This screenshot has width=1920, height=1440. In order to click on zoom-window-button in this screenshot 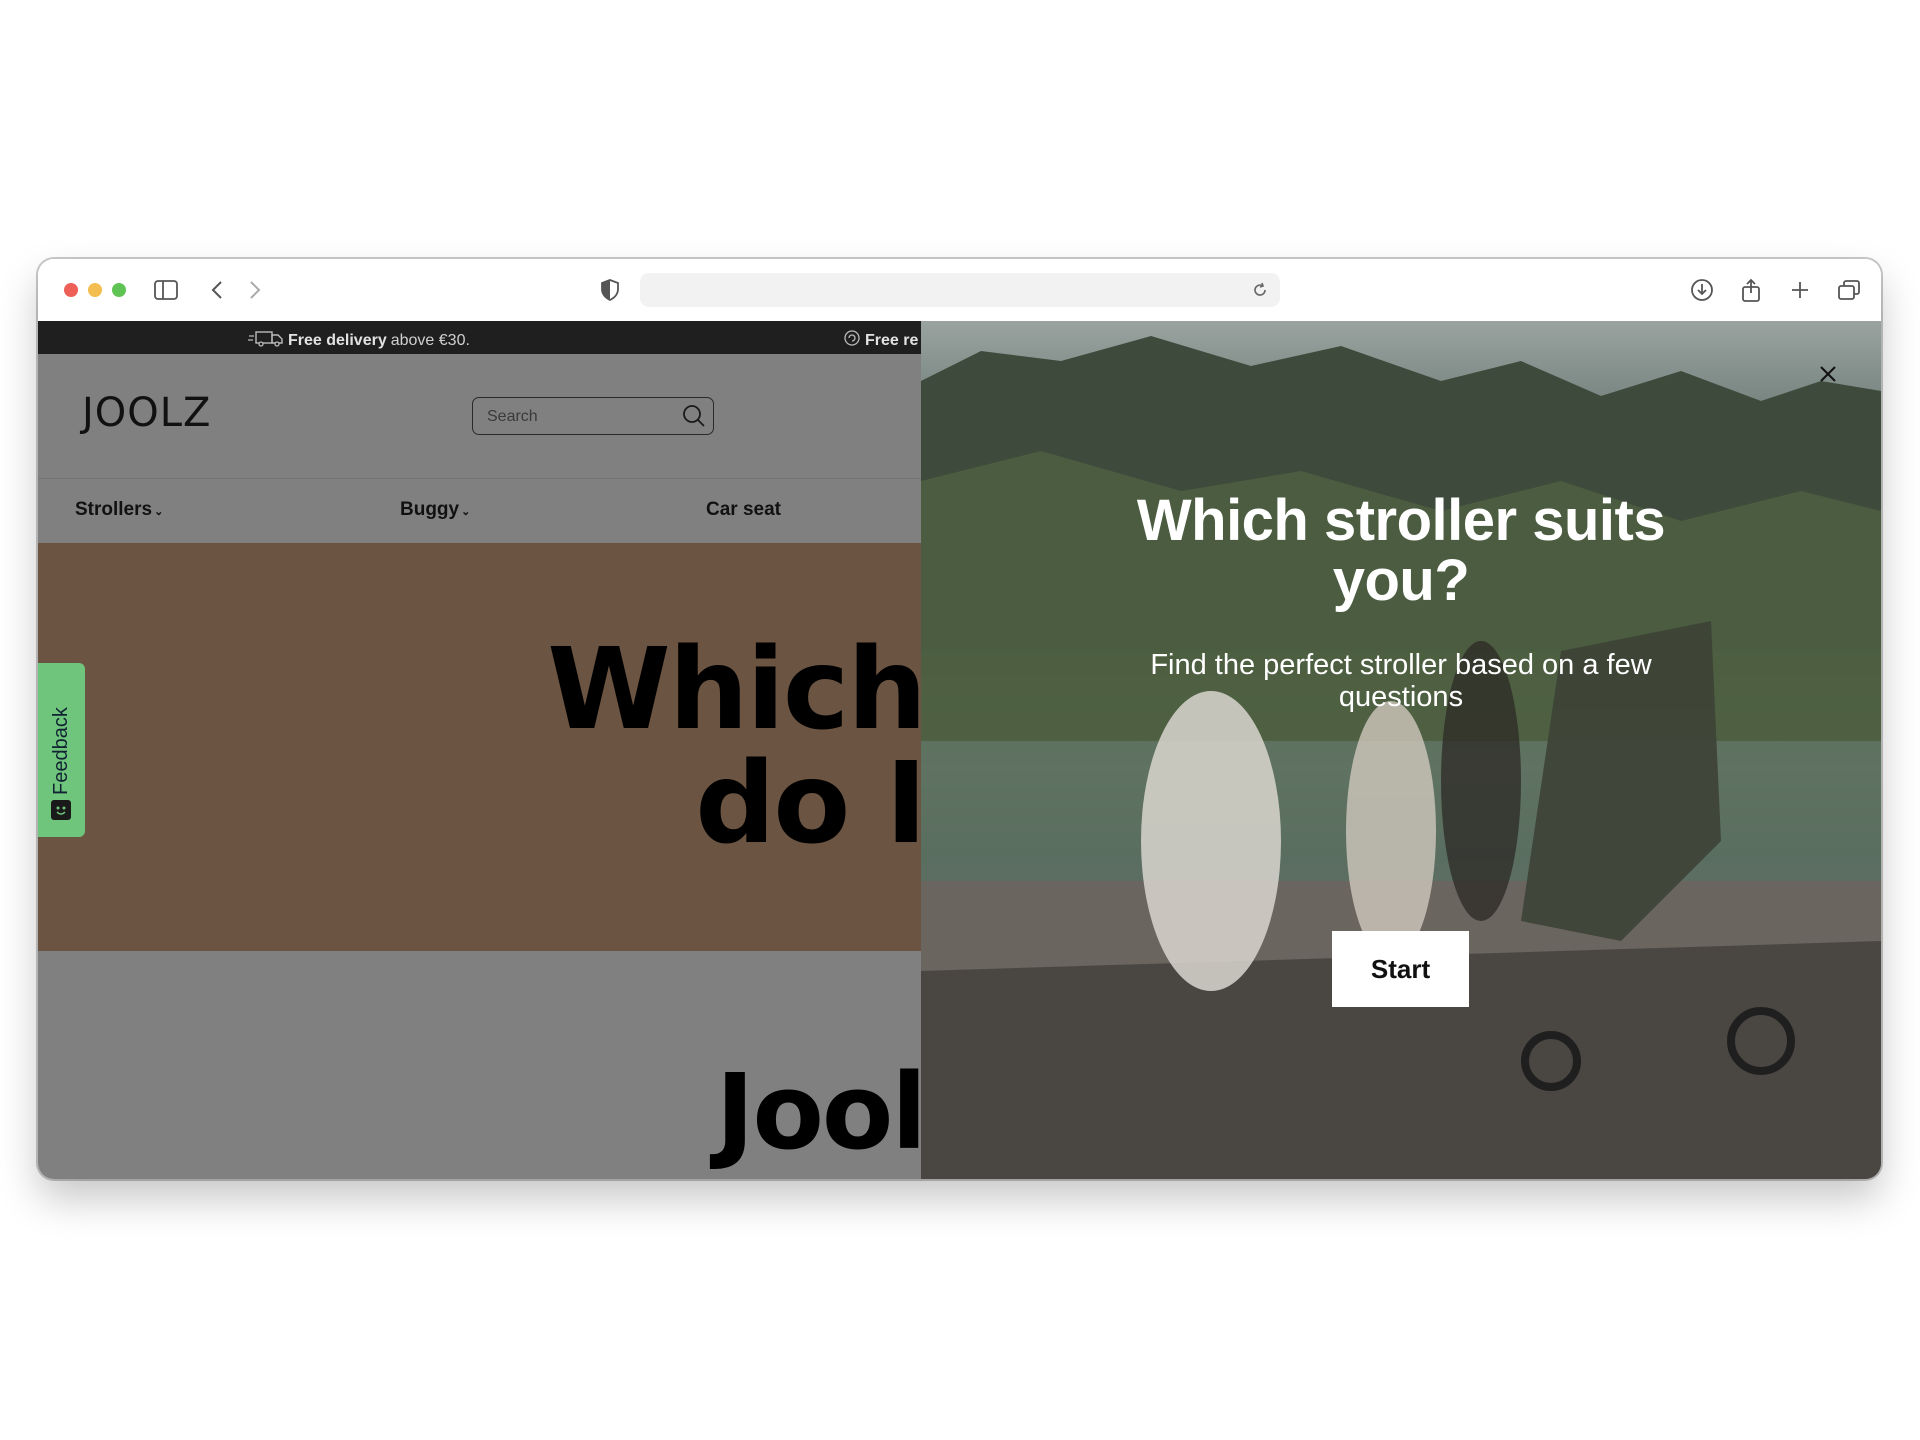, I will do `click(119, 290)`.